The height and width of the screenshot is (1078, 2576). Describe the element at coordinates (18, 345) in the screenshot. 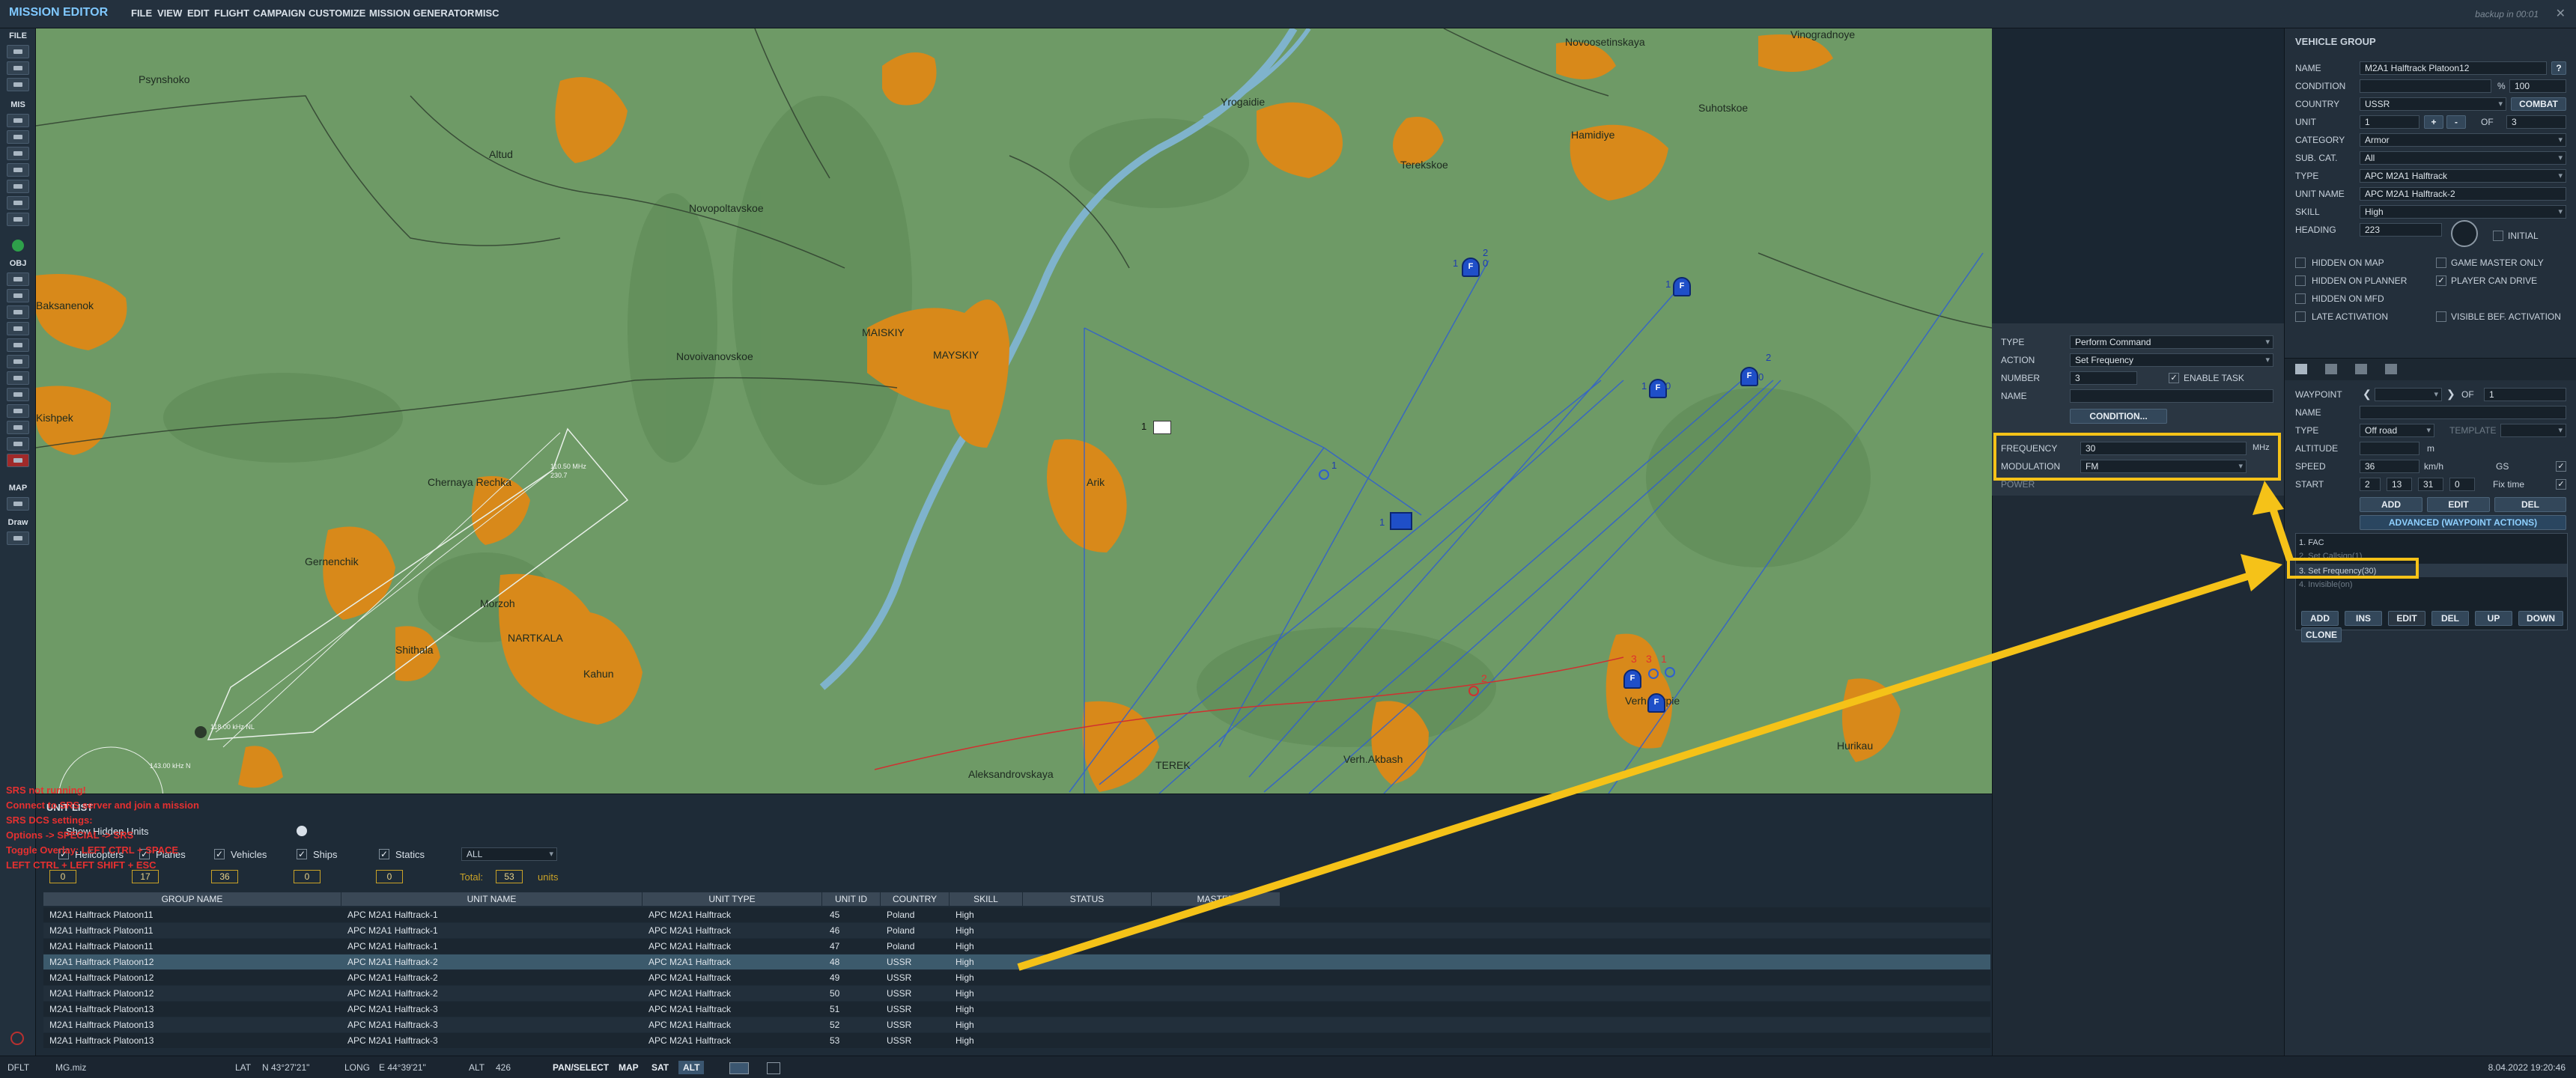

I see `static-icon` at that location.